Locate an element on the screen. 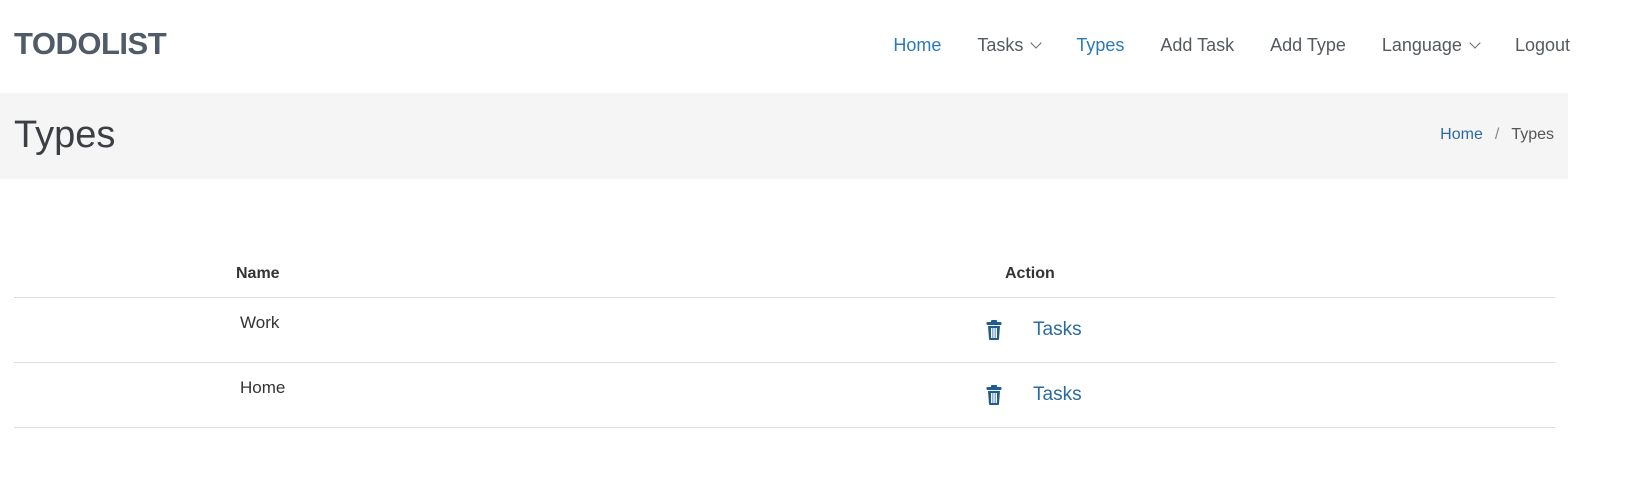  nav-item-language: Language is located at coordinates (1431, 45).